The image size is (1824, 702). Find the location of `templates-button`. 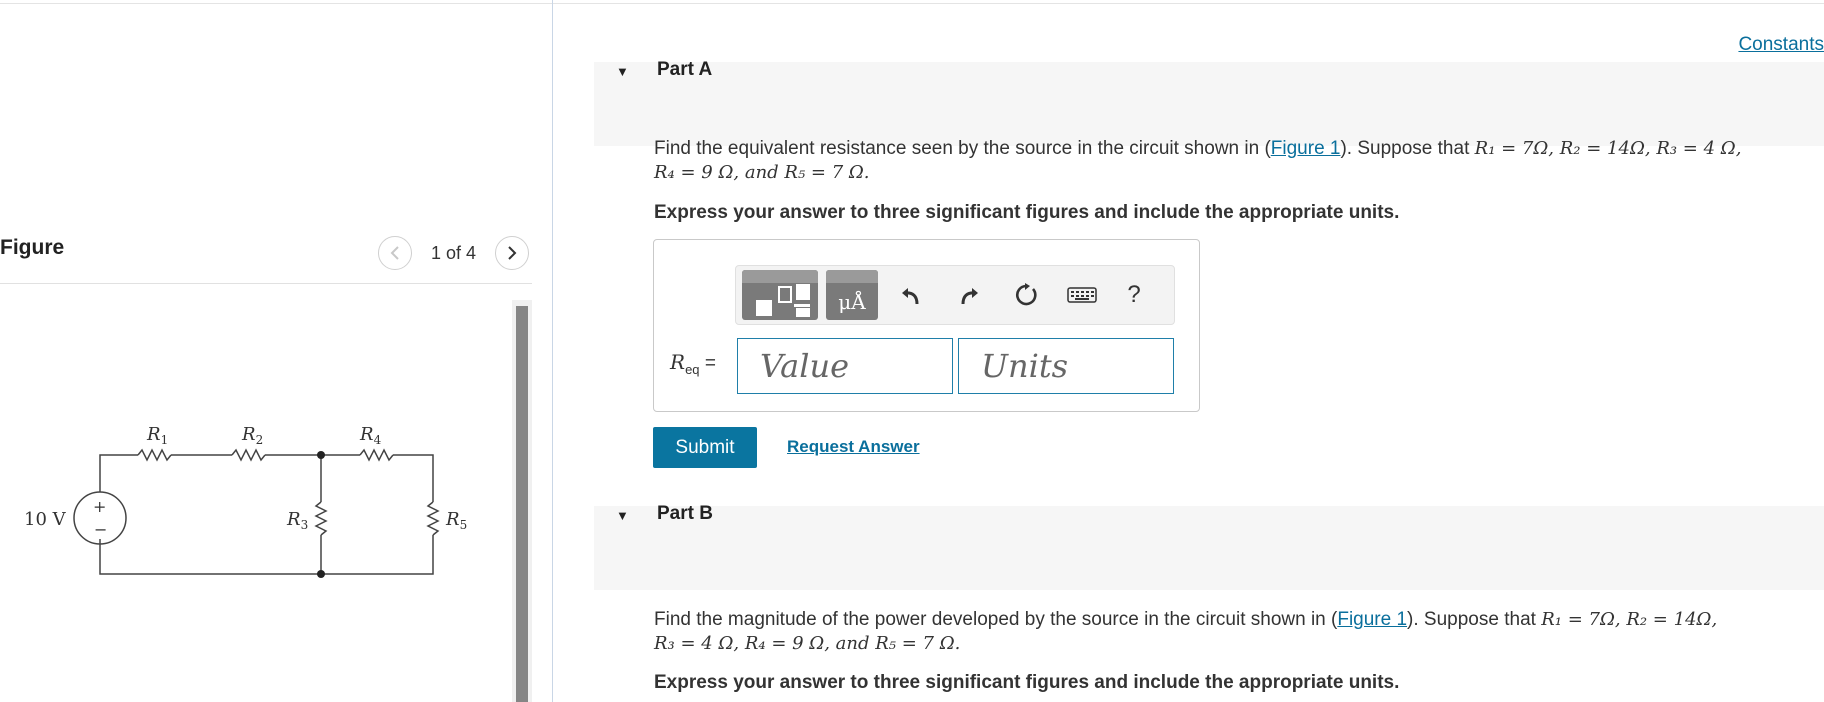

templates-button is located at coordinates (780, 295).